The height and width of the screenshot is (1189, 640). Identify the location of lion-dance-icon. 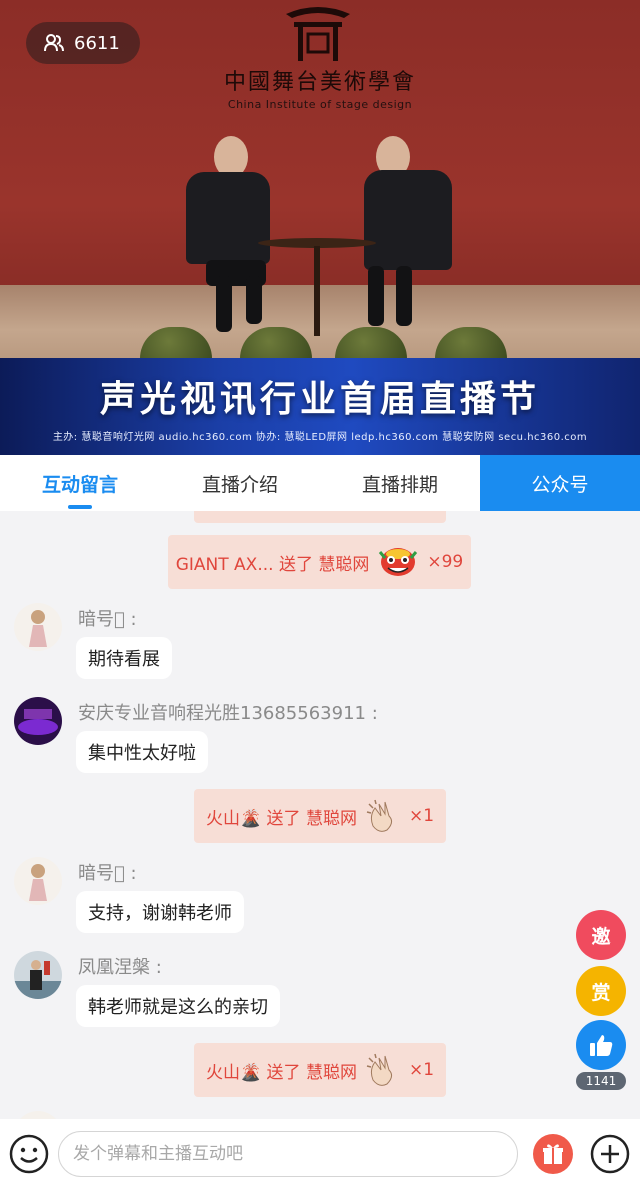
(398, 562).